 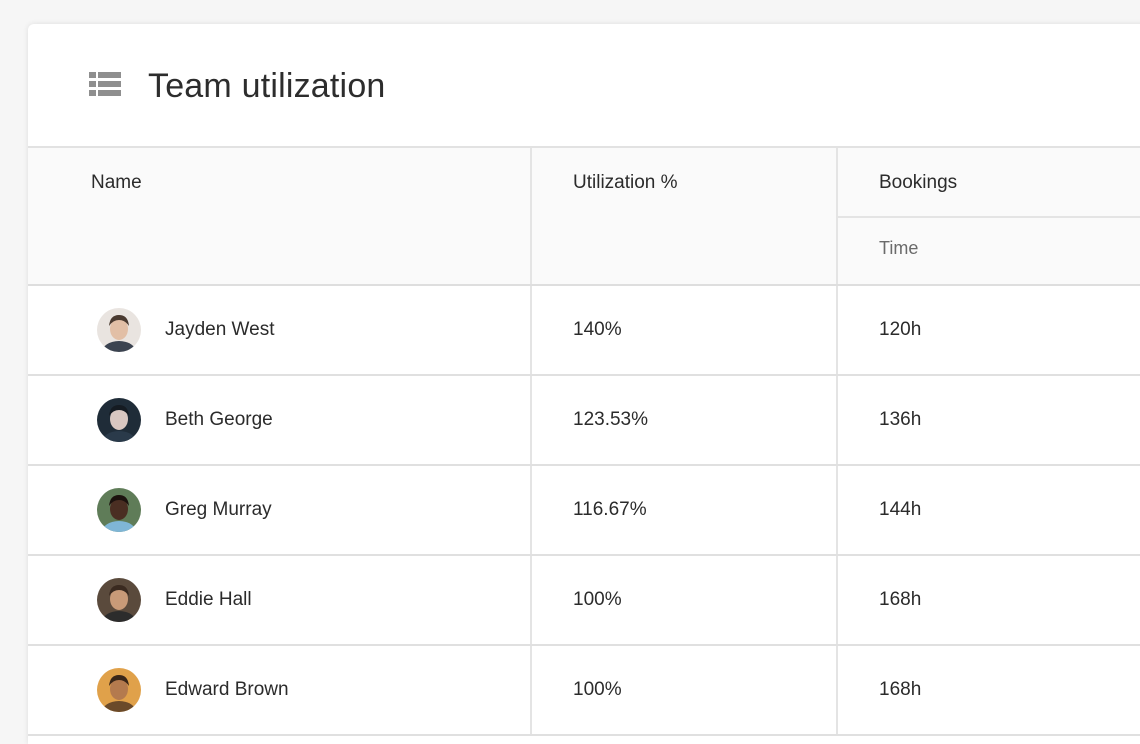 I want to click on cell-utilization: 123.53%, so click(x=684, y=420).